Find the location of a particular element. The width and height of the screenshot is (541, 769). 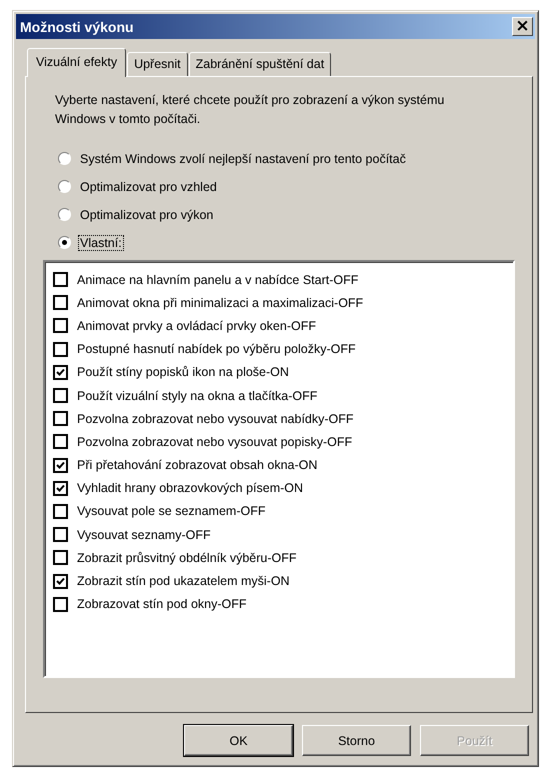

checkbox-label: Vyhladit hrany obrazovkových písem-ON is located at coordinates (190, 488).